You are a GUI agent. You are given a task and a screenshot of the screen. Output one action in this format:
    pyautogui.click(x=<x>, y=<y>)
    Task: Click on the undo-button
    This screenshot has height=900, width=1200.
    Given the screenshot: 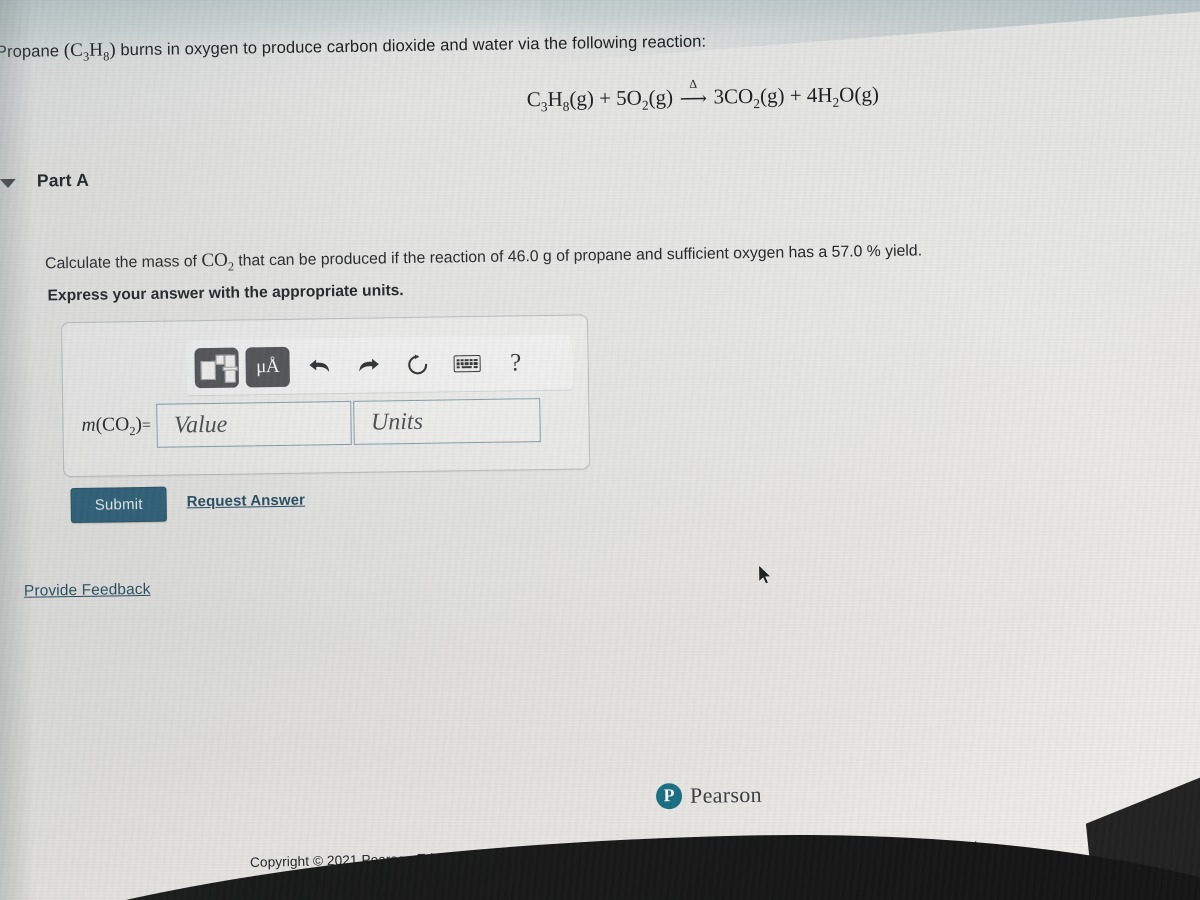 What is the action you would take?
    pyautogui.click(x=319, y=366)
    